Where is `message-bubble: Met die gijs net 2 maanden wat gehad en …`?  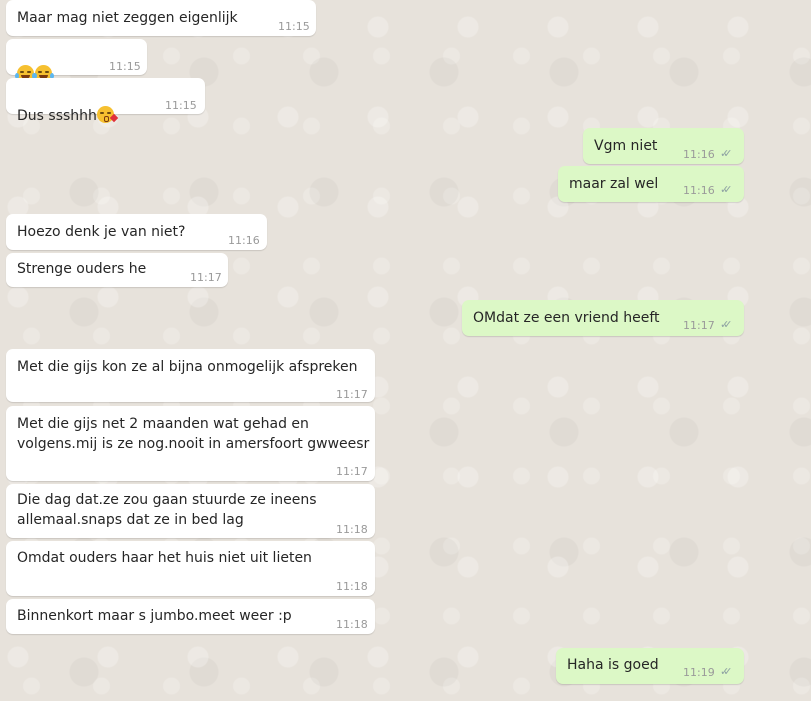
message-bubble: Met die gijs net 2 maanden wat gehad en … is located at coordinates (190, 443).